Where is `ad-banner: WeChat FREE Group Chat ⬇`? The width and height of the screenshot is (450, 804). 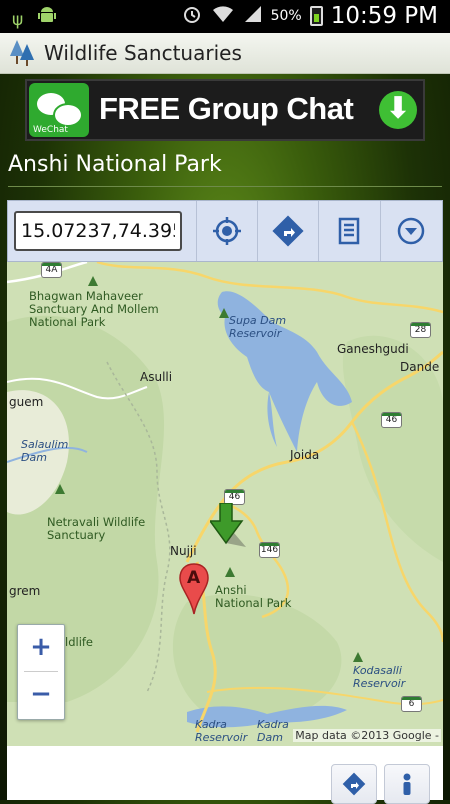
ad-banner: WeChat FREE Group Chat ⬇ is located at coordinates (225, 110).